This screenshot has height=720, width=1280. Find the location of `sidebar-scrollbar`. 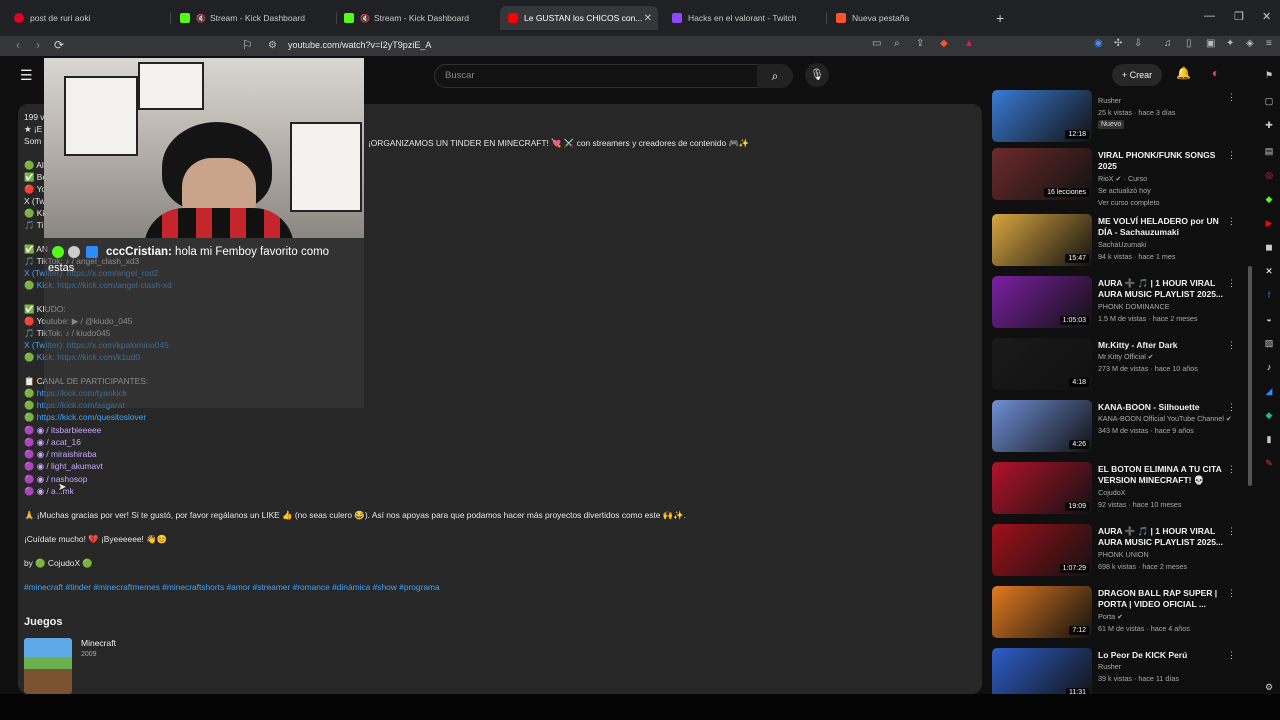

sidebar-scrollbar is located at coordinates (1250, 376).